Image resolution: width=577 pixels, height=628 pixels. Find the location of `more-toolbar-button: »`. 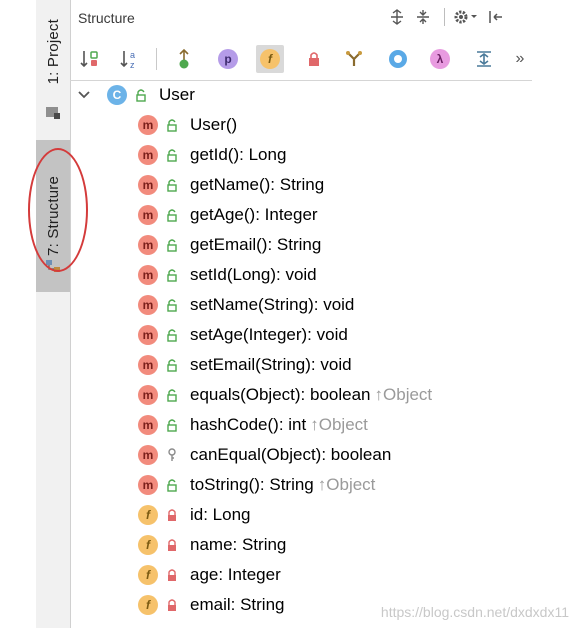

more-toolbar-button: » is located at coordinates (520, 59).